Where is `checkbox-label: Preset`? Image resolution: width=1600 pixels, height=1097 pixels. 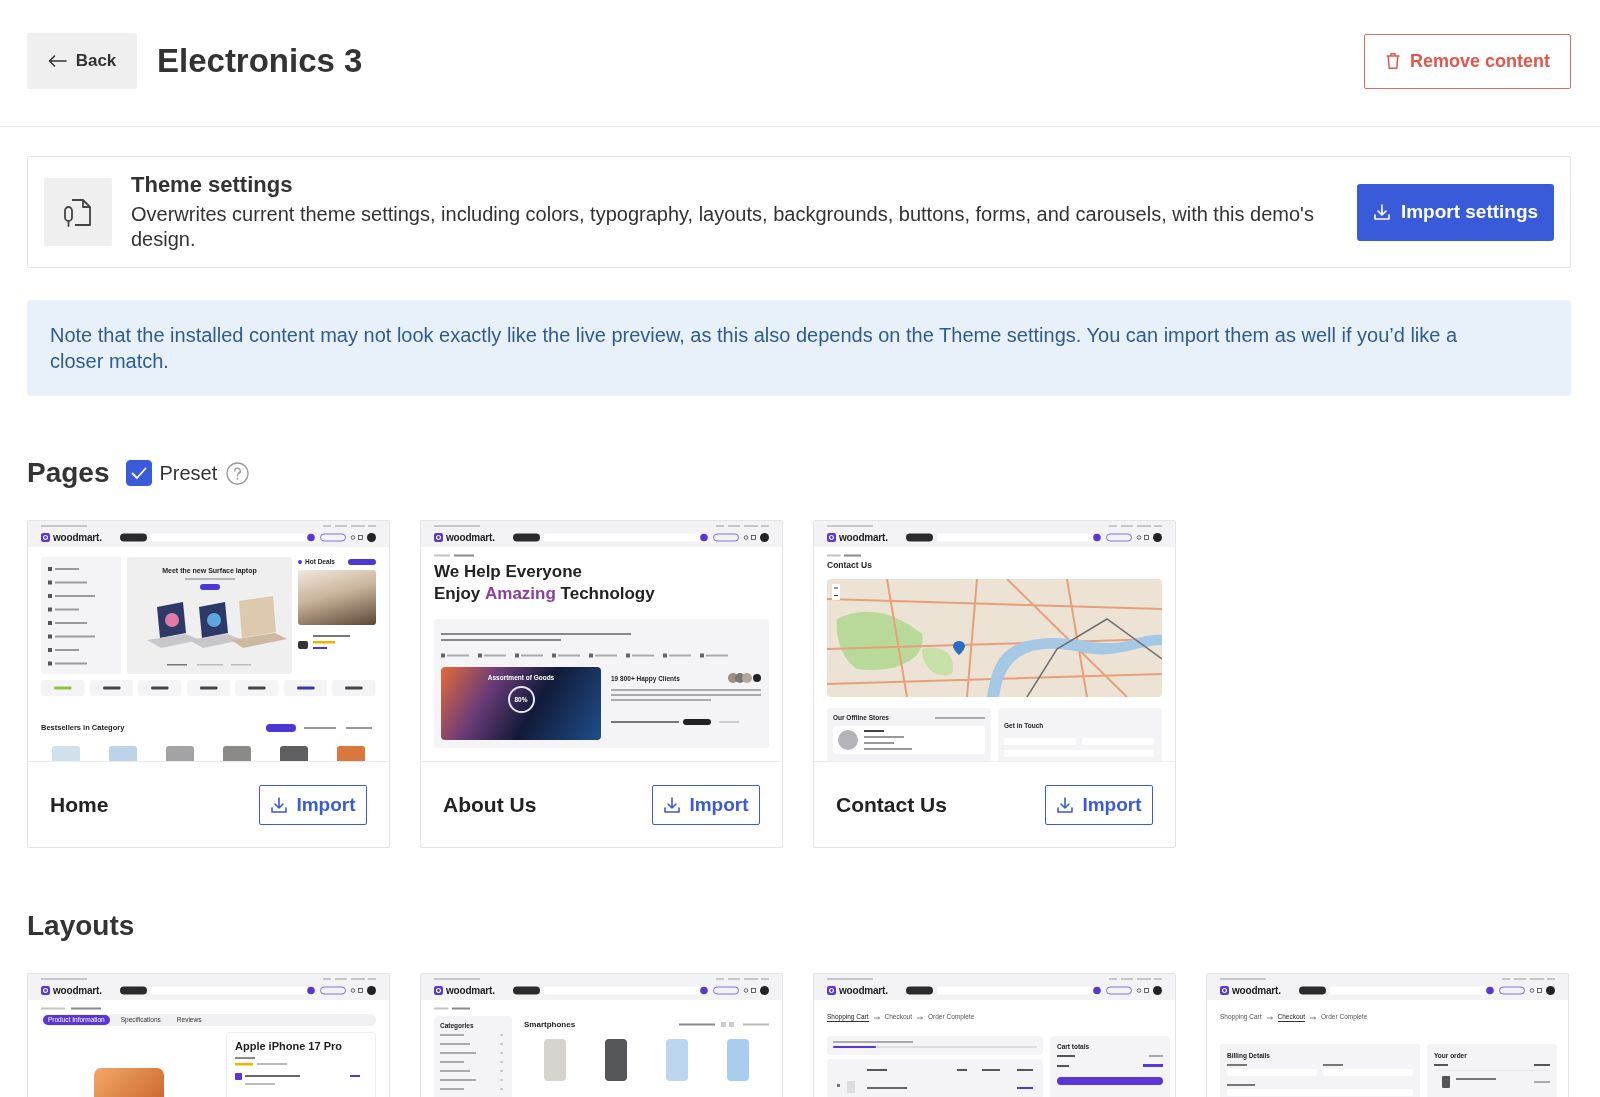
checkbox-label: Preset is located at coordinates (188, 473).